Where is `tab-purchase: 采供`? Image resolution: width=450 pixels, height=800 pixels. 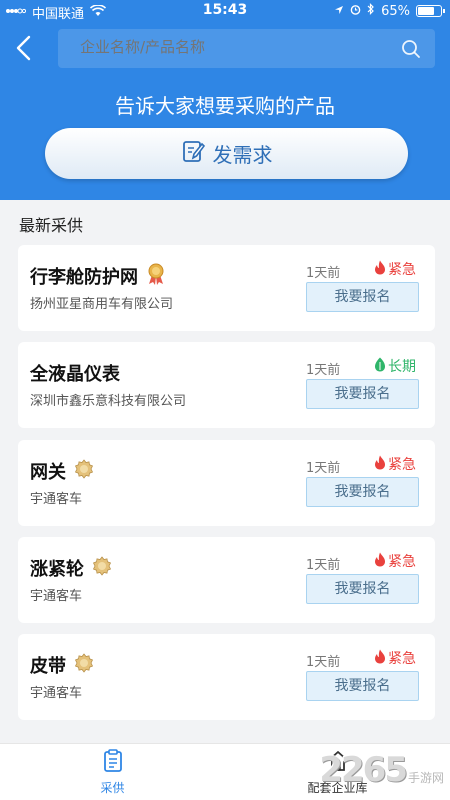 tab-purchase: 采供 is located at coordinates (112, 772).